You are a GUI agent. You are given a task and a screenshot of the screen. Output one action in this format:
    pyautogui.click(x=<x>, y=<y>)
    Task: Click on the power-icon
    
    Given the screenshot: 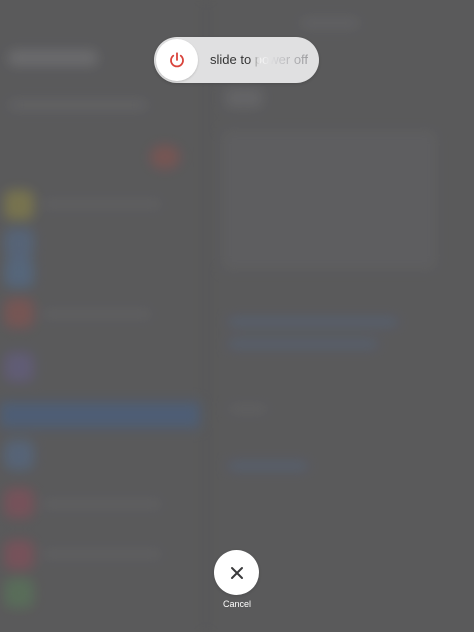 What is the action you would take?
    pyautogui.click(x=177, y=60)
    